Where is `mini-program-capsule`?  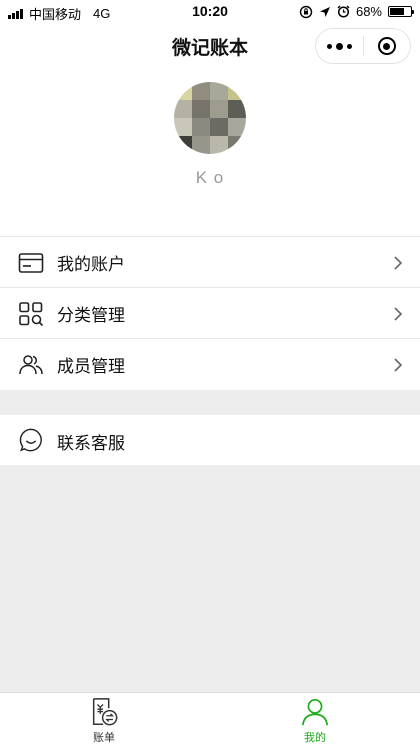
mini-program-capsule is located at coordinates (363, 46).